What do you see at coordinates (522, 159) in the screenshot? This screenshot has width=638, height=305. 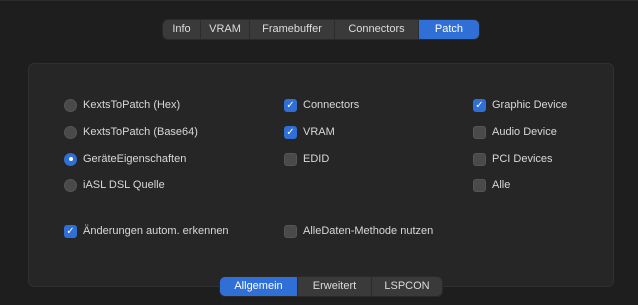 I see `checkbox-label: PCI Devices` at bounding box center [522, 159].